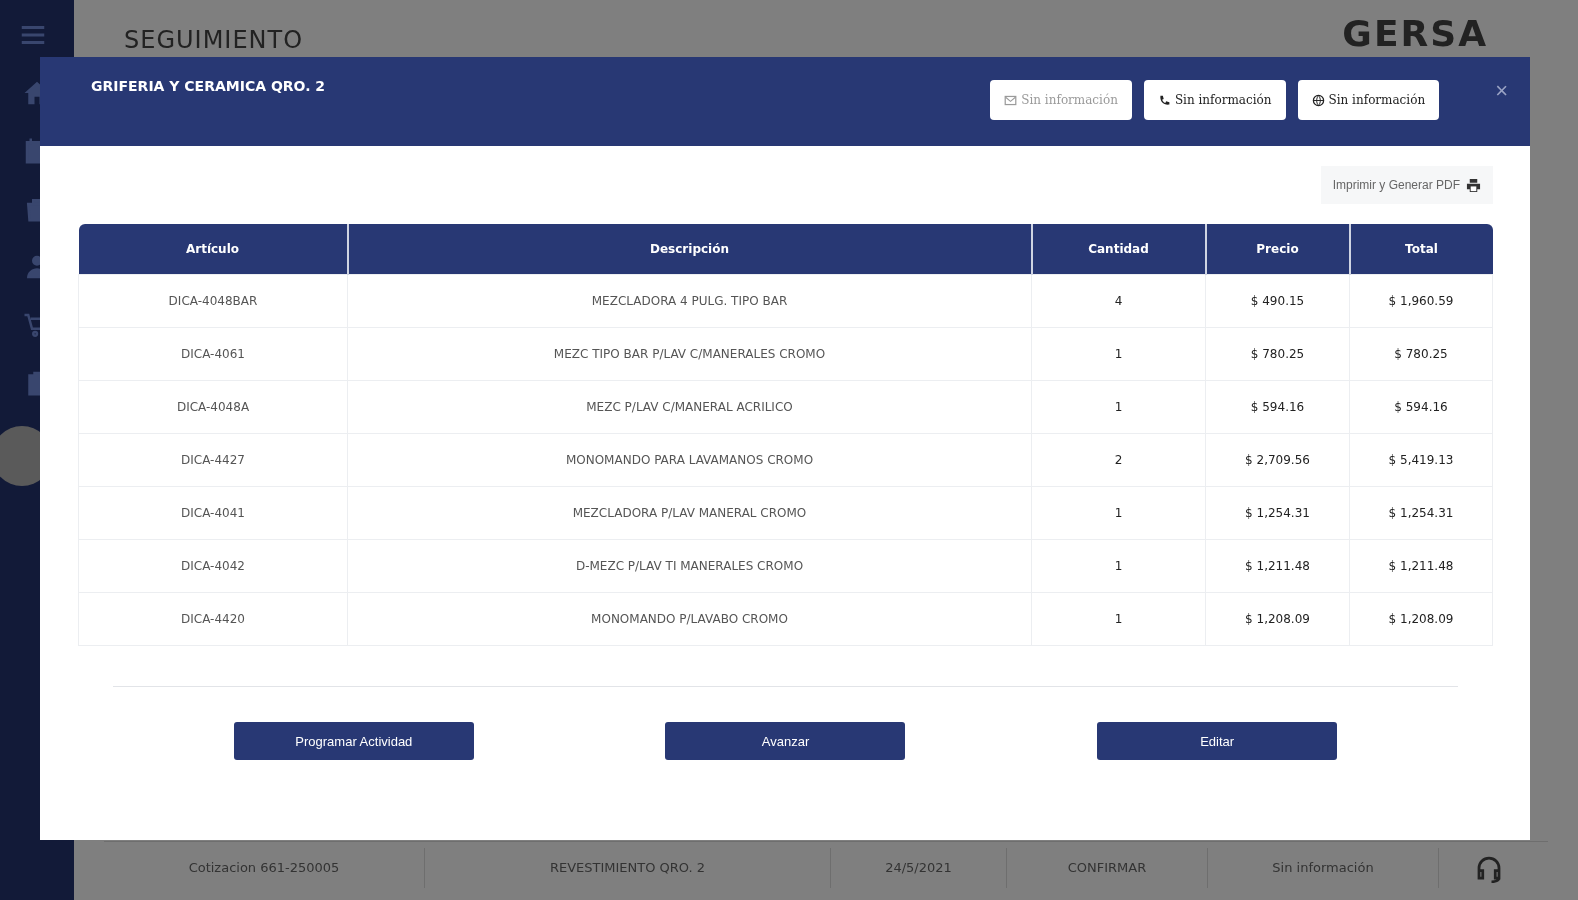 The image size is (1578, 900). I want to click on column-header: Descripción, so click(689, 249).